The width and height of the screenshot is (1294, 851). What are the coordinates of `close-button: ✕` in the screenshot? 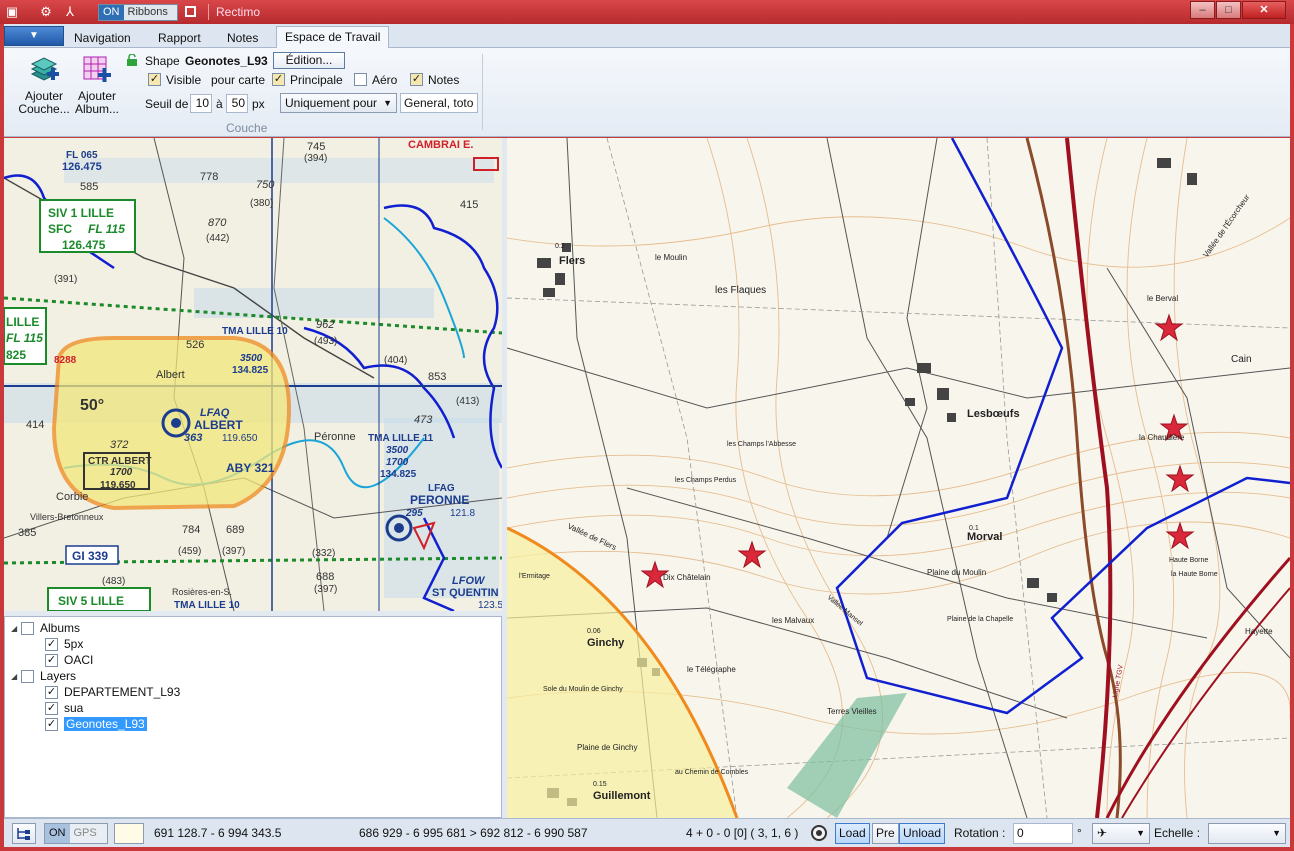 It's located at (1264, 10).